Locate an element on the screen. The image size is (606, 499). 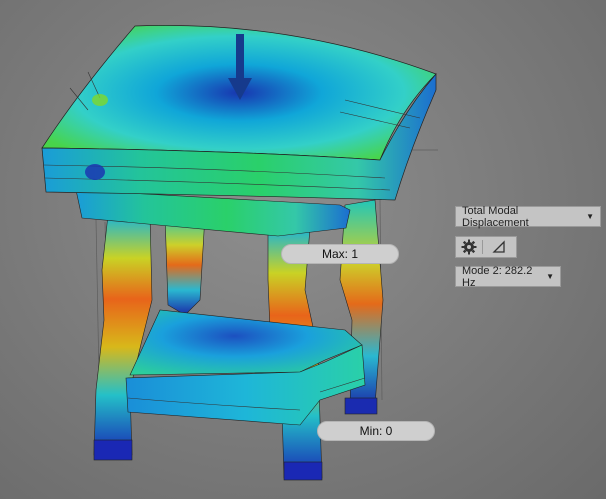
display-tools is located at coordinates (486, 247).